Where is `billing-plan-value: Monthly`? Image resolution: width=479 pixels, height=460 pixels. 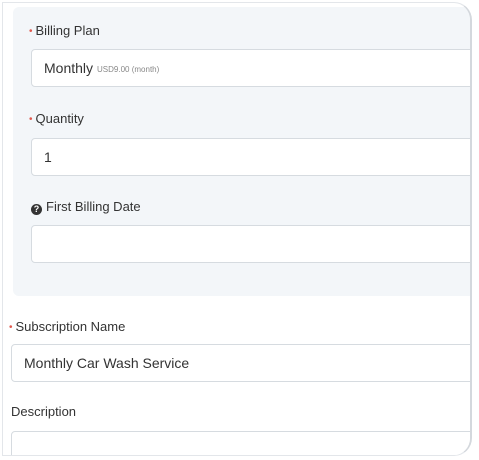 billing-plan-value: Monthly is located at coordinates (69, 68).